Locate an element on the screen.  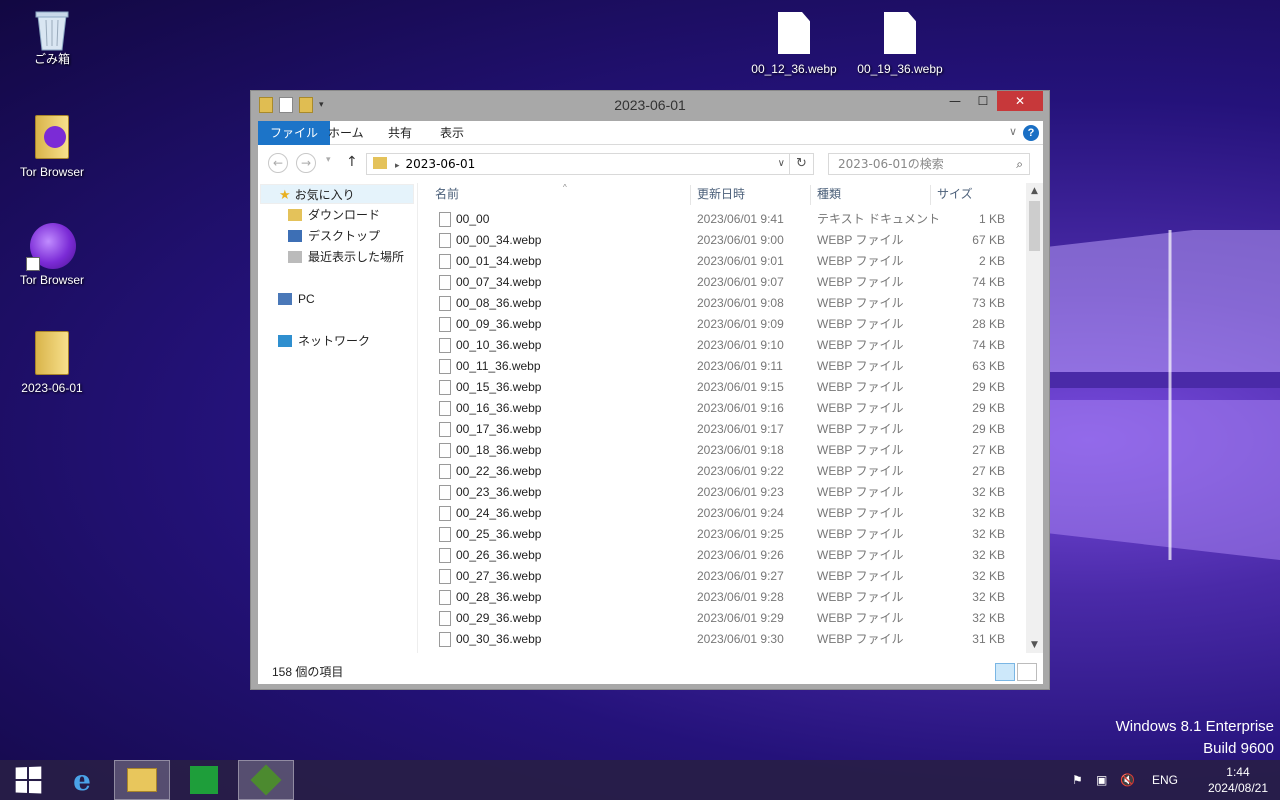
table-row: 00_00 2023/06/01 9:41 テキスト ドキュメント 1 KB is located at coordinates (718, 219).